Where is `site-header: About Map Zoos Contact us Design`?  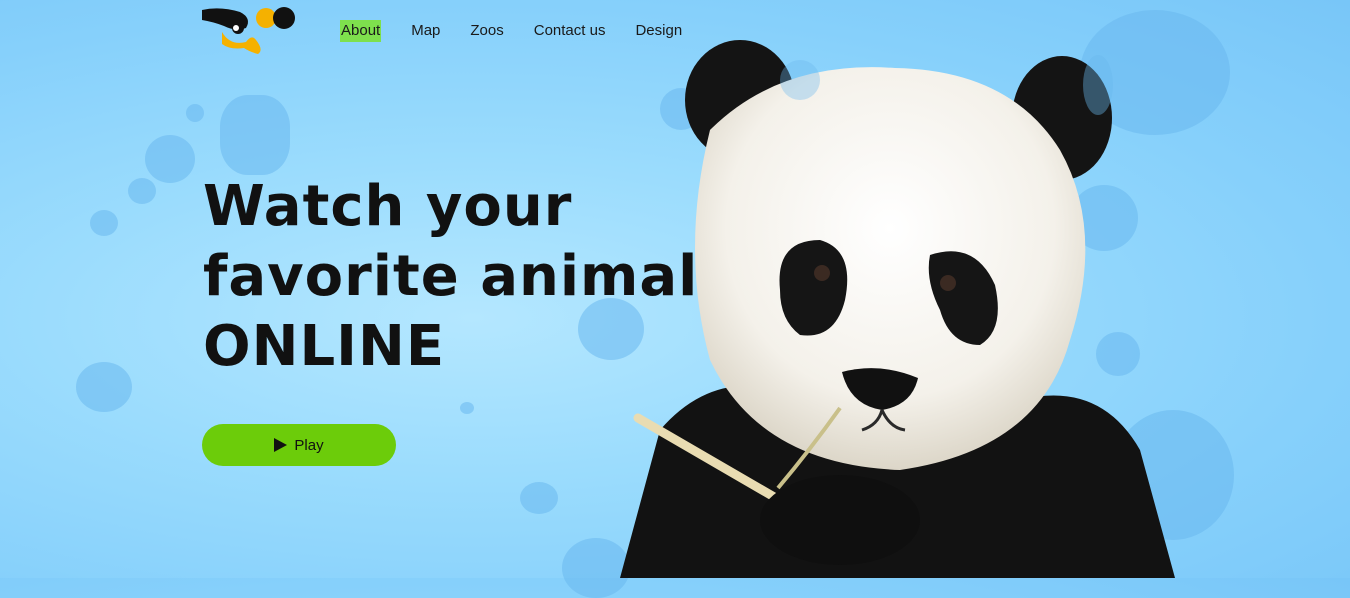
site-header: About Map Zoos Contact us Design is located at coordinates (460, 30).